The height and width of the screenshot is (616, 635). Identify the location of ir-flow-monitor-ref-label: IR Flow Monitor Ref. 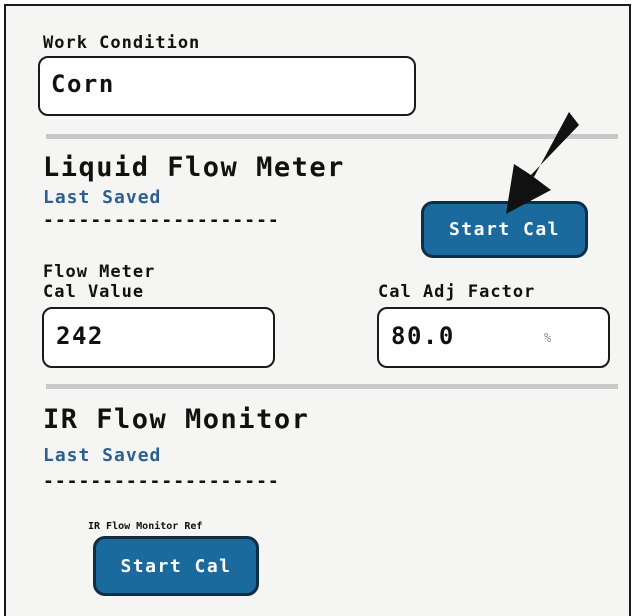
(145, 526).